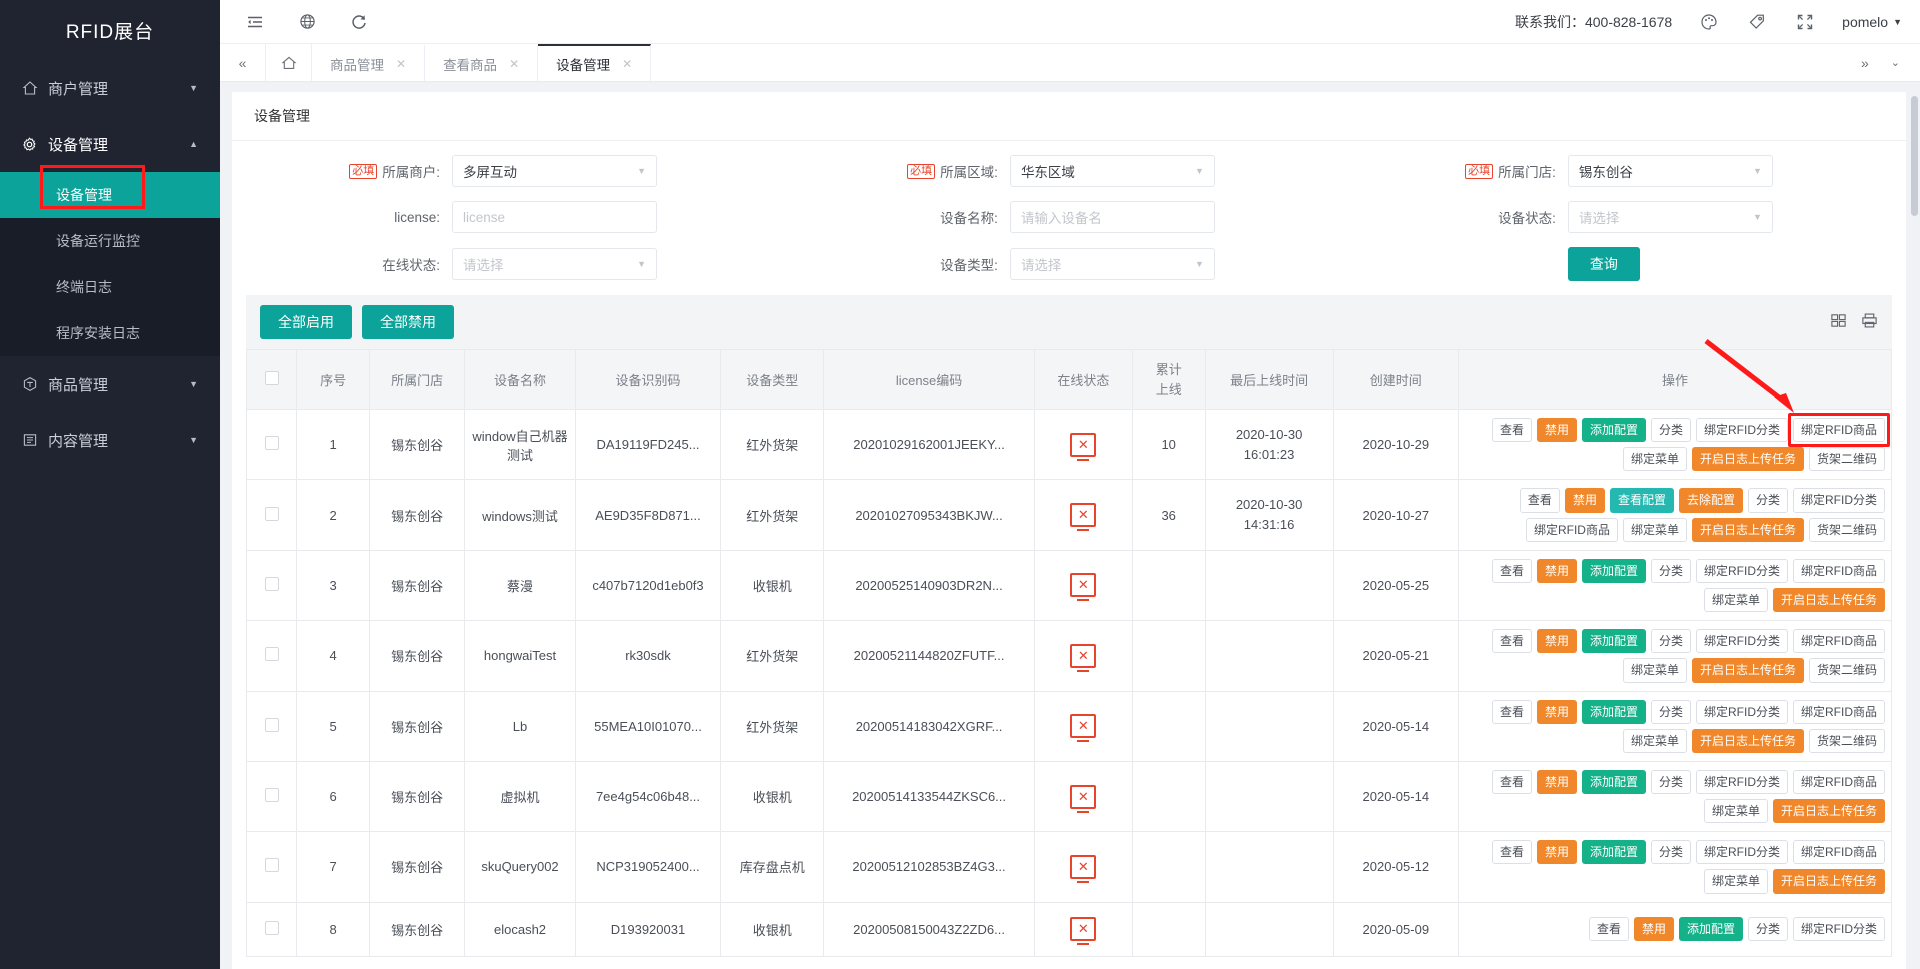 The width and height of the screenshot is (1920, 969). What do you see at coordinates (289, 62) in the screenshot?
I see `tab-home-icon` at bounding box center [289, 62].